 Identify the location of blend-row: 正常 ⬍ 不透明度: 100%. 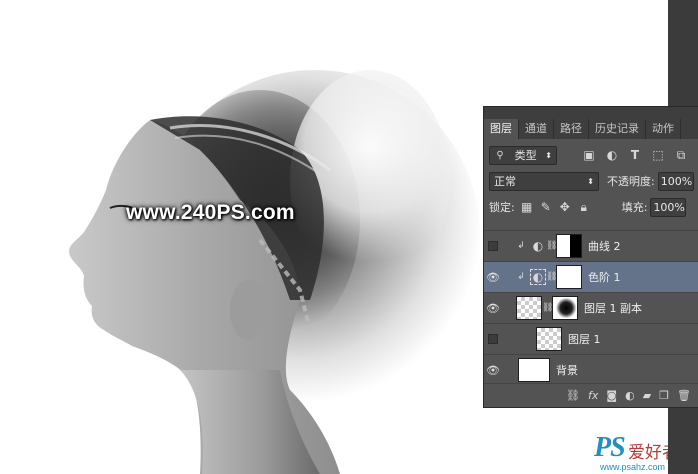
(591, 181).